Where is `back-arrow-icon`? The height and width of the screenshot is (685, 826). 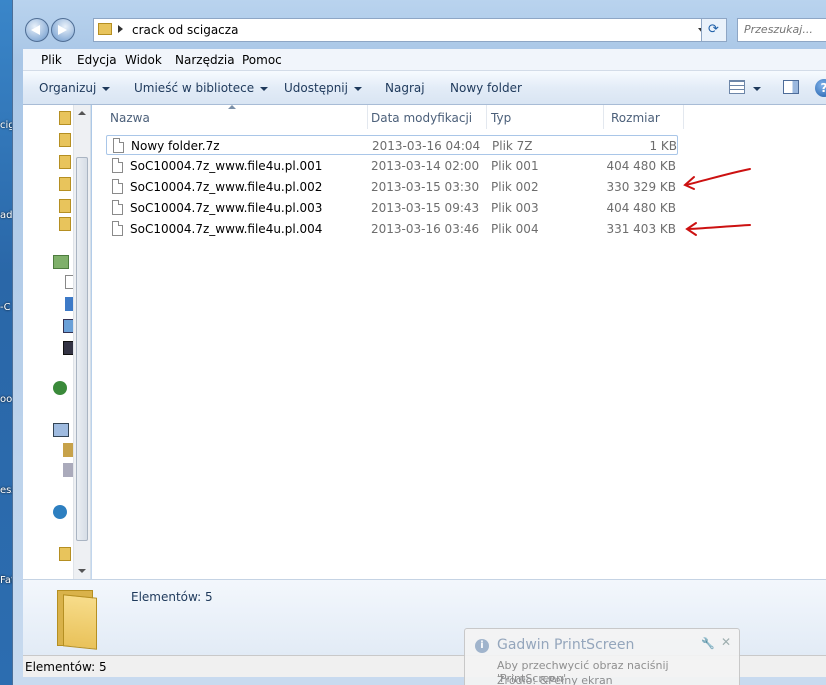 back-arrow-icon is located at coordinates (35, 30).